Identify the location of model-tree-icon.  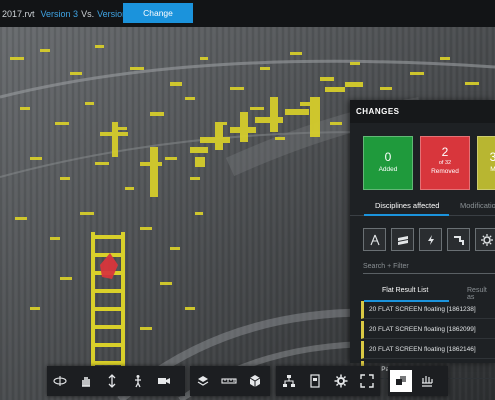
(289, 381).